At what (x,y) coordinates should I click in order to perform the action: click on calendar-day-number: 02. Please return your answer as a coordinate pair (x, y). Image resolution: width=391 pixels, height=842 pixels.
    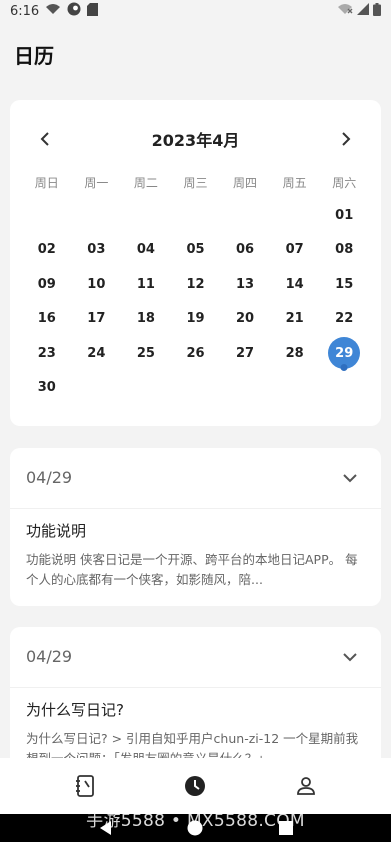
    Looking at the image, I should click on (46, 250).